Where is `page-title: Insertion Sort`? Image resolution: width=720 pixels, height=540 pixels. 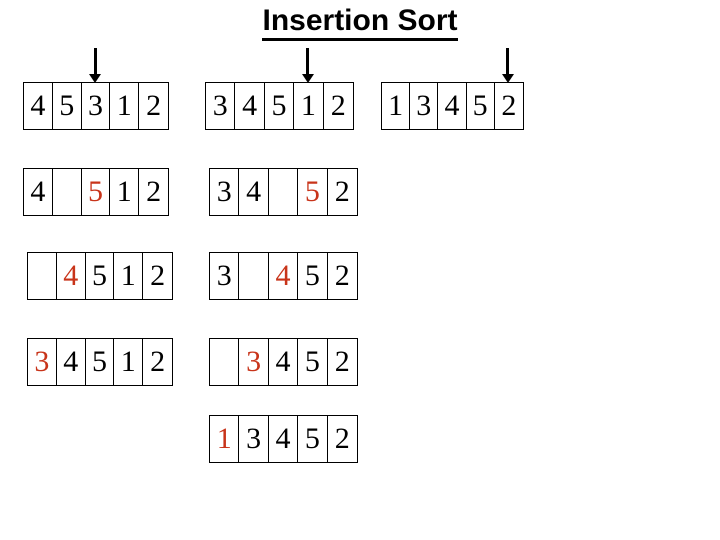
page-title: Insertion Sort is located at coordinates (360, 22).